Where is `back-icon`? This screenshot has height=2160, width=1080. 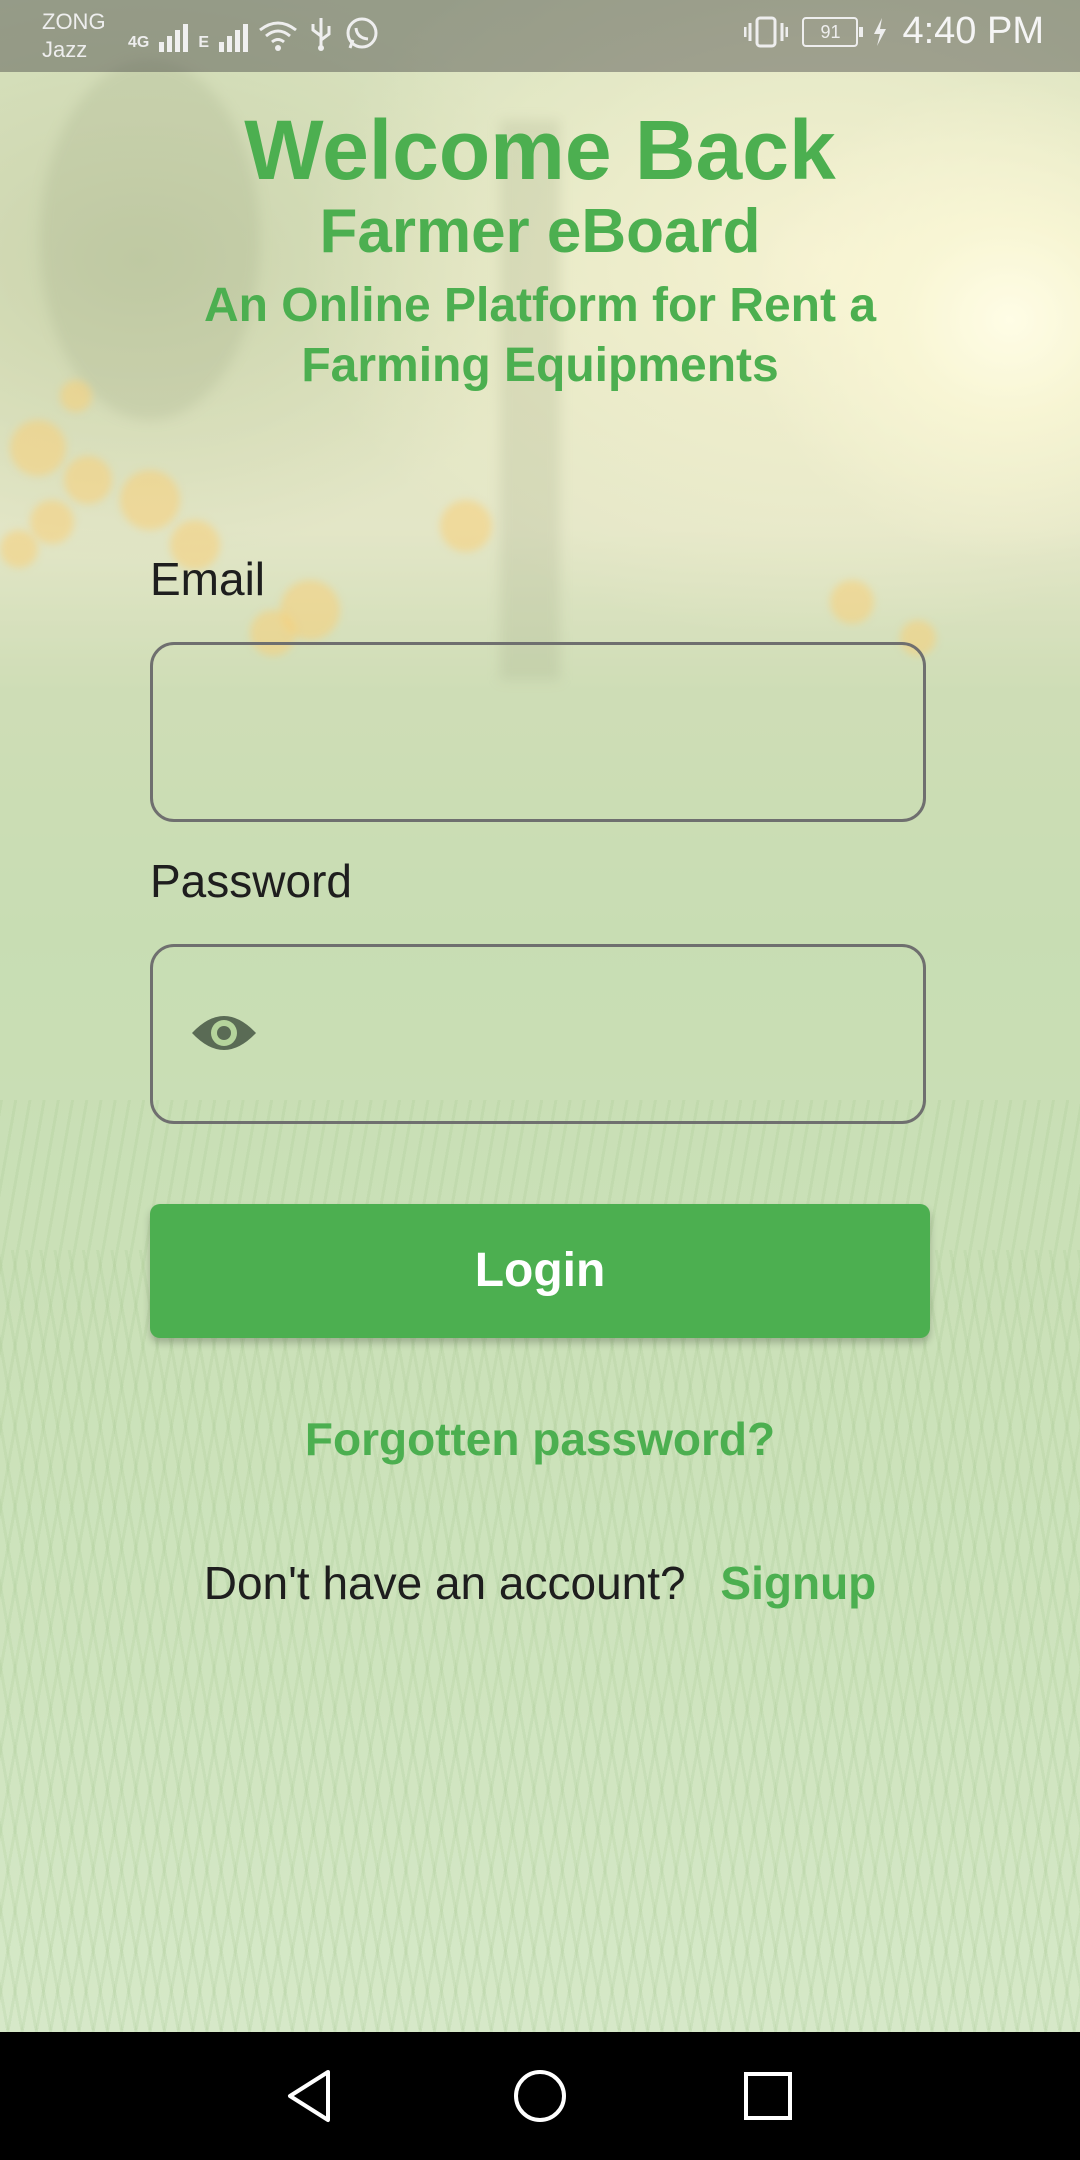 back-icon is located at coordinates (310, 2096).